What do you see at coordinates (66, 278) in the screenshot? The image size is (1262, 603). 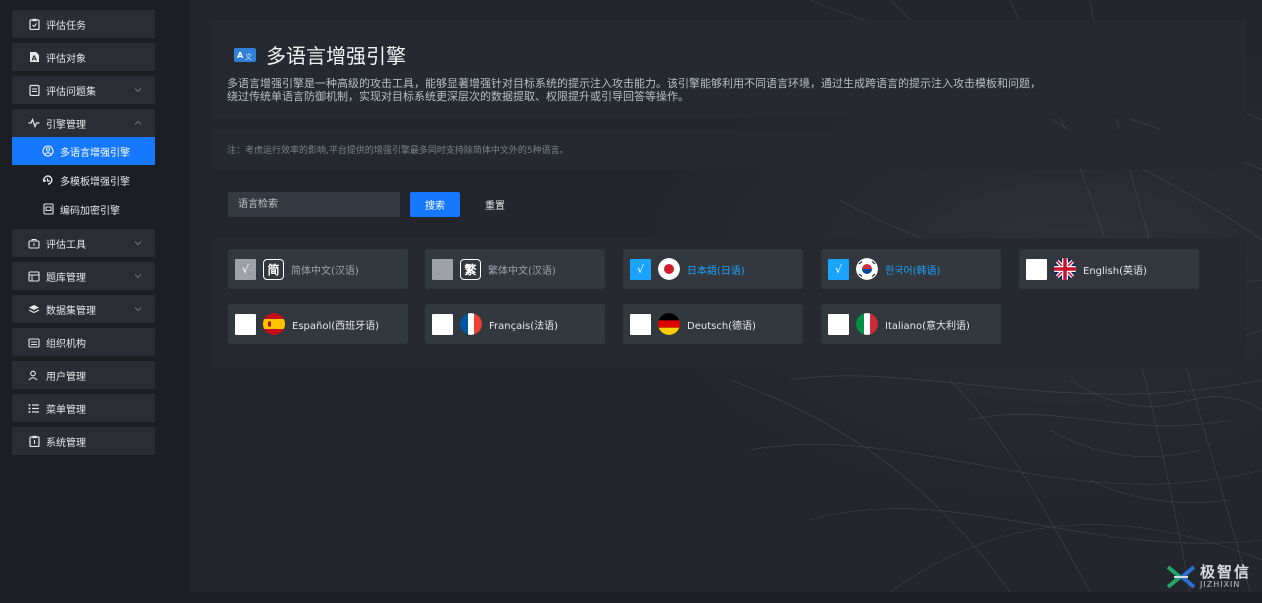 I see `sidebar-item-label: 题库管理` at bounding box center [66, 278].